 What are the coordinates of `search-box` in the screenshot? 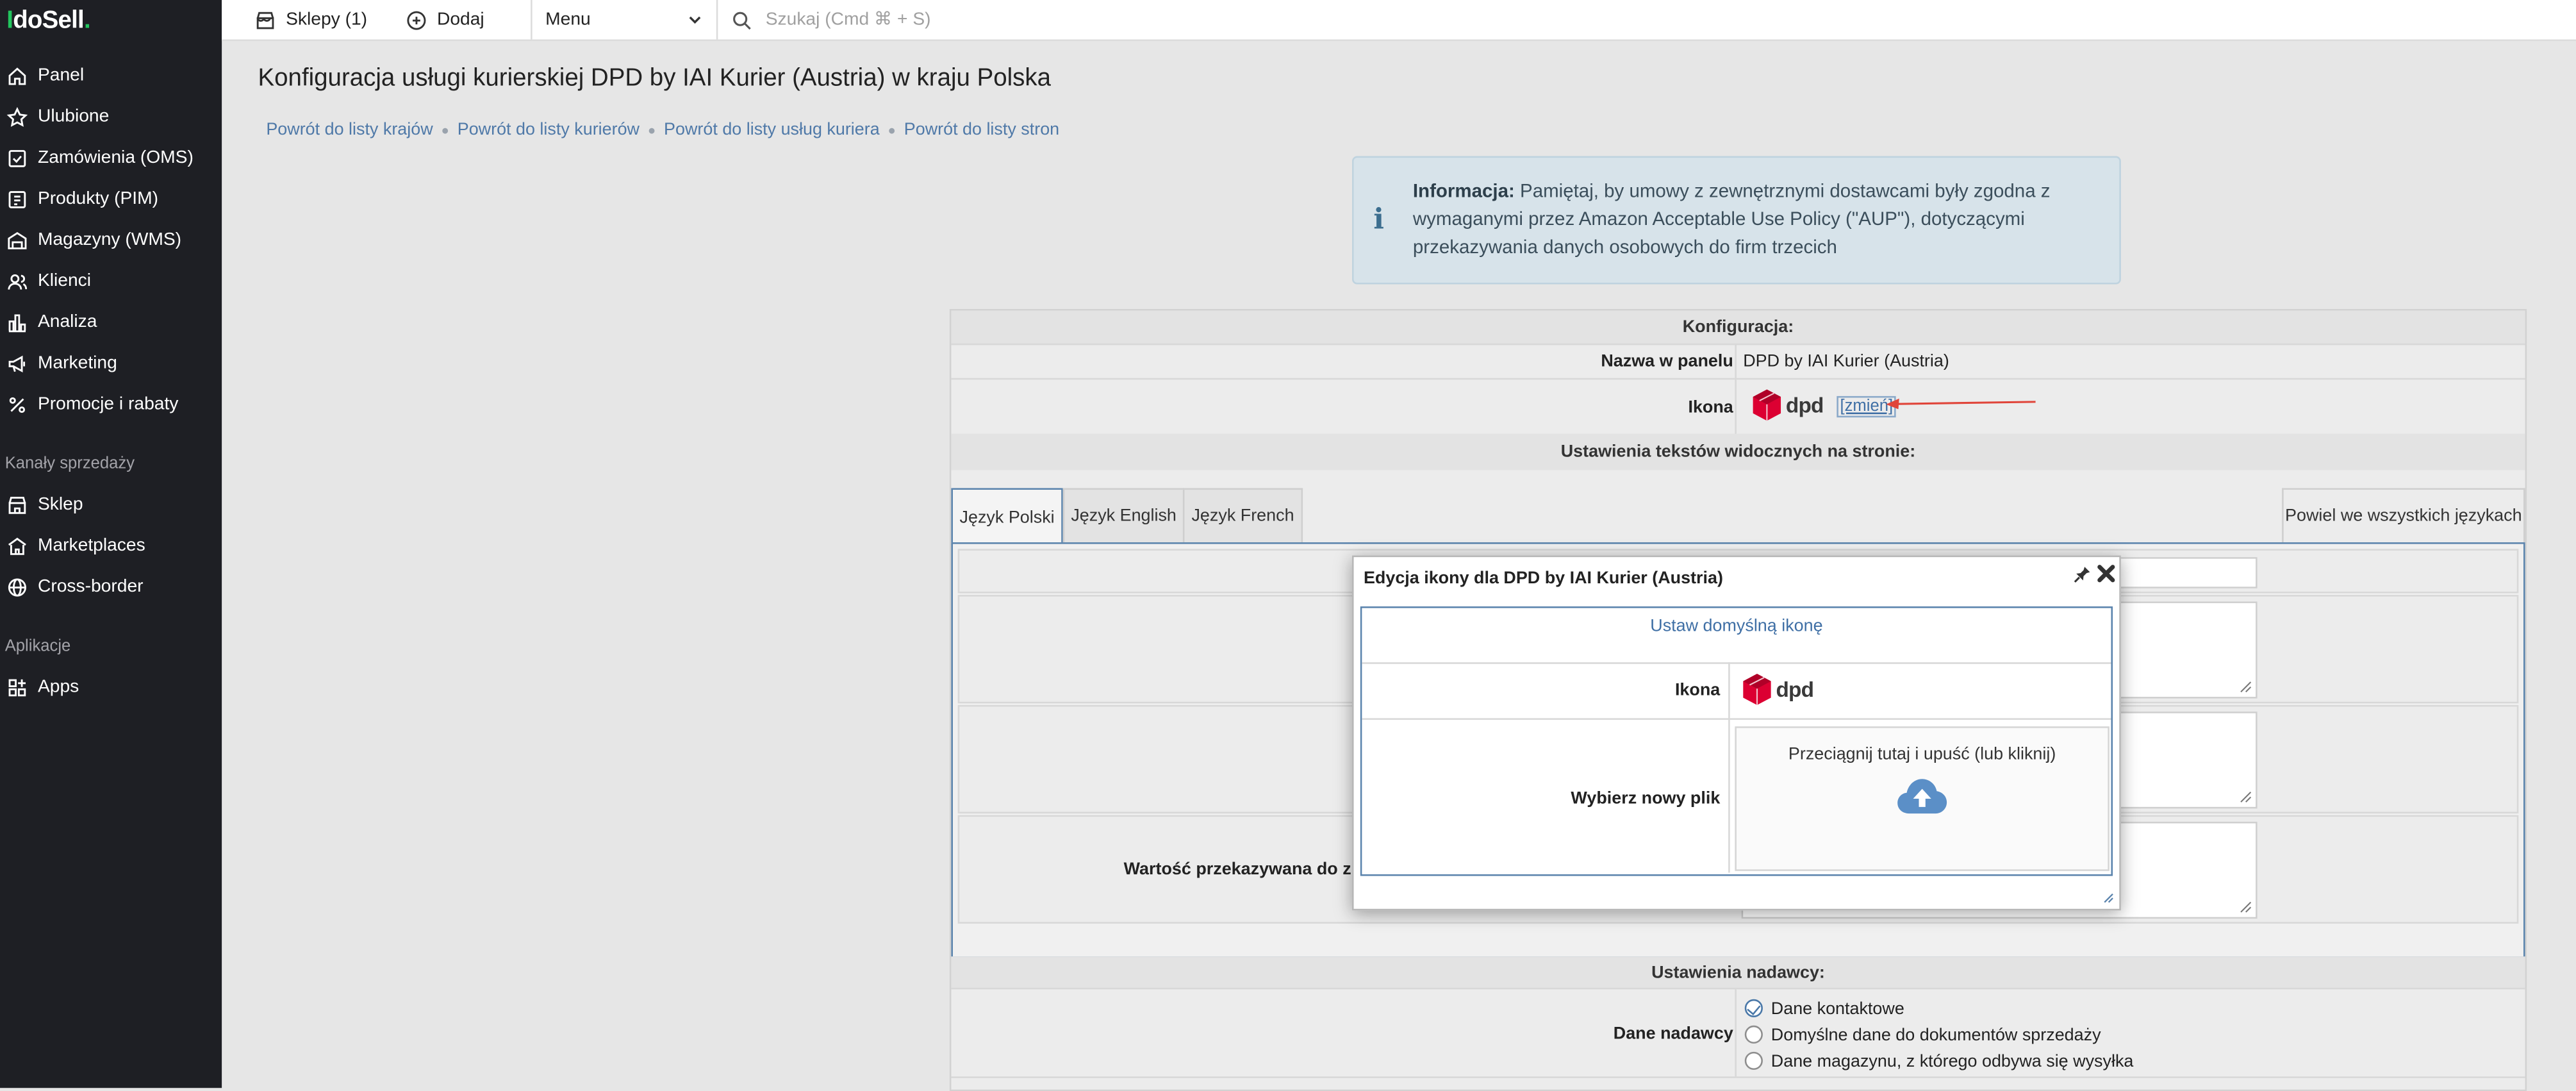 It's located at (1142, 20).